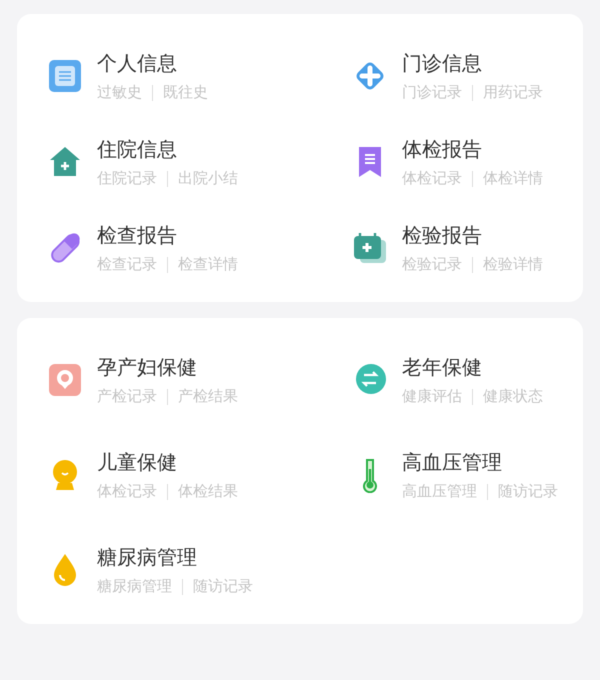 The height and width of the screenshot is (680, 600). What do you see at coordinates (119, 92) in the screenshot?
I see `sub-link: 过敏史` at bounding box center [119, 92].